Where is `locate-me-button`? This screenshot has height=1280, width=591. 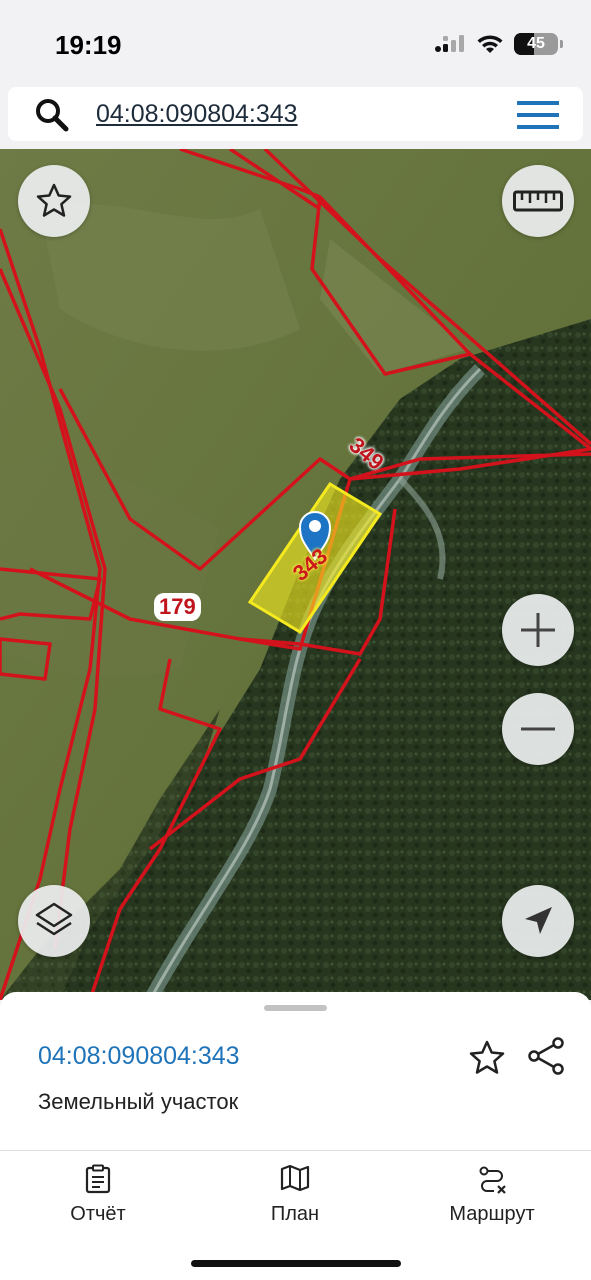
locate-me-button is located at coordinates (538, 921).